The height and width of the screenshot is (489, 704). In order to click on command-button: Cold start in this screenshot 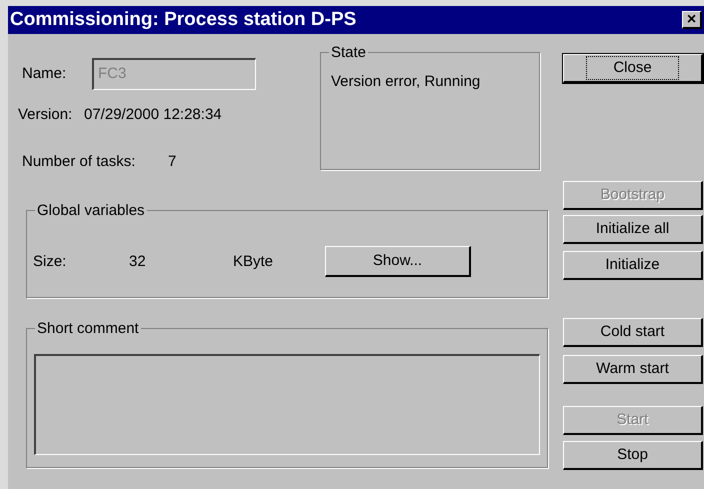, I will do `click(633, 332)`.